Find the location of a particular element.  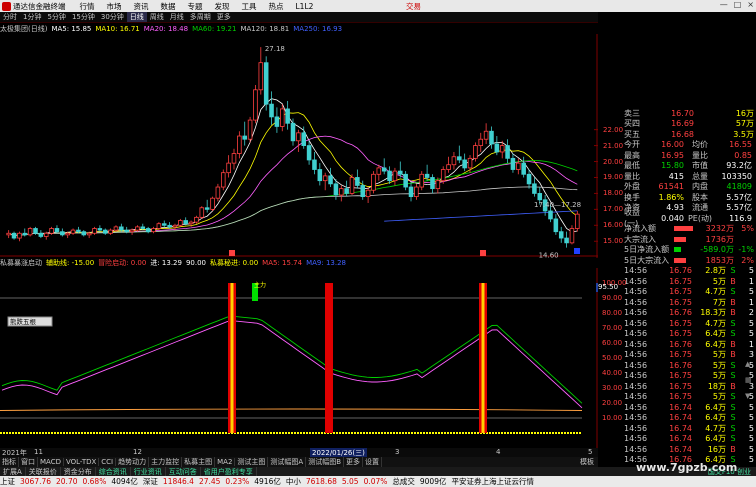

indicator-tab-1: 窗口 is located at coordinates (28, 462).